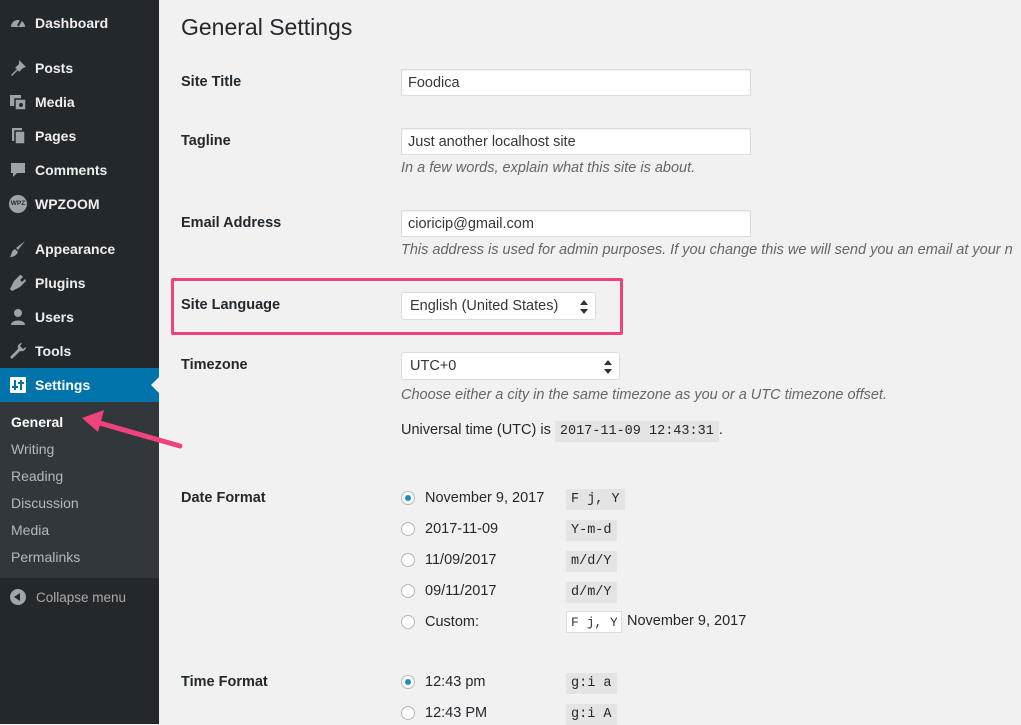 Image resolution: width=1021 pixels, height=725 pixels. I want to click on date-format-option: November 9, 2017, so click(472, 498).